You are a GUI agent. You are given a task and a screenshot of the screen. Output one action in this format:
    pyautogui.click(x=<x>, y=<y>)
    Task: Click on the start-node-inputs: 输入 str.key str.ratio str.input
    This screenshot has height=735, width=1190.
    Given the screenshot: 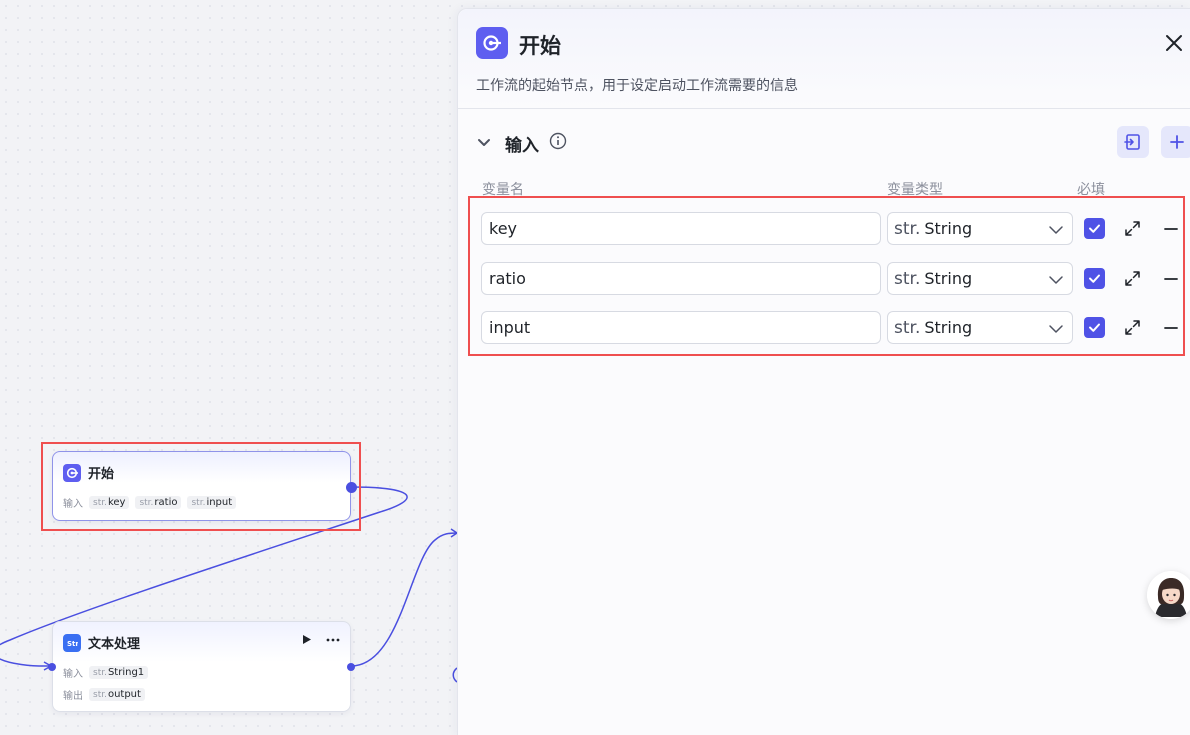 What is the action you would take?
    pyautogui.click(x=150, y=502)
    